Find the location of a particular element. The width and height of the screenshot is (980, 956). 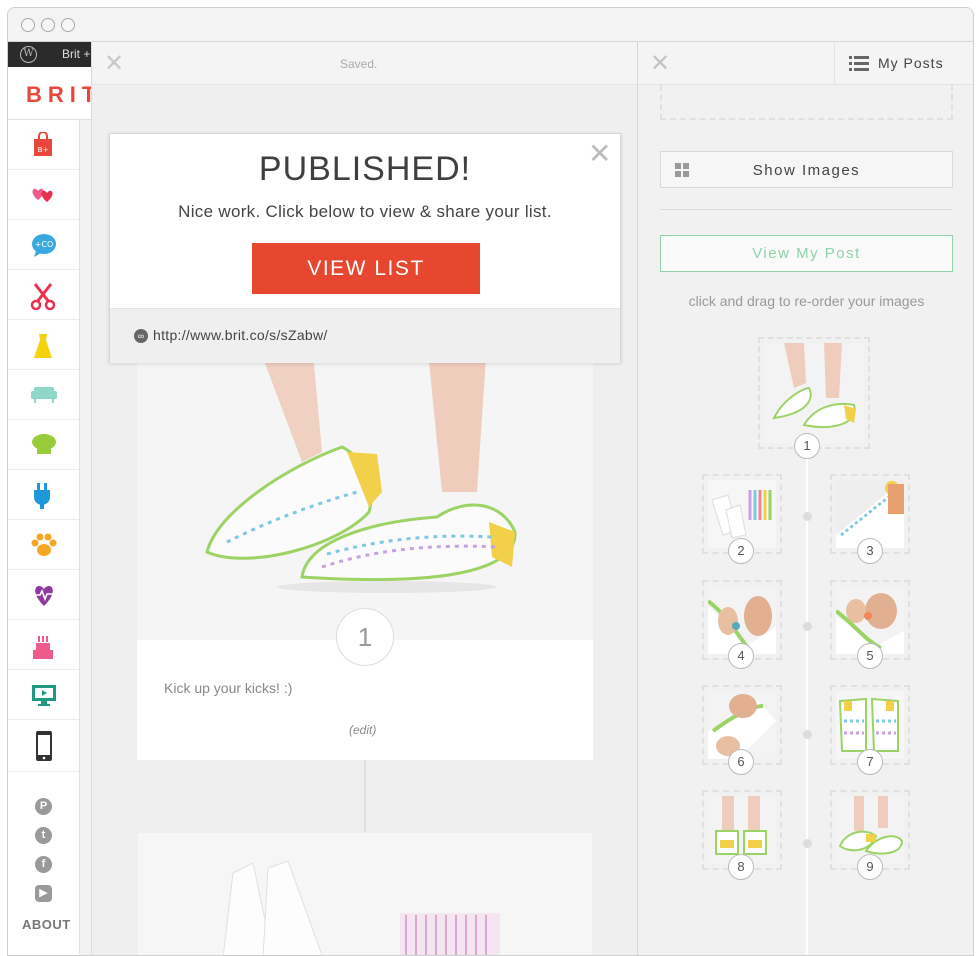

nav-tech is located at coordinates (43, 495).